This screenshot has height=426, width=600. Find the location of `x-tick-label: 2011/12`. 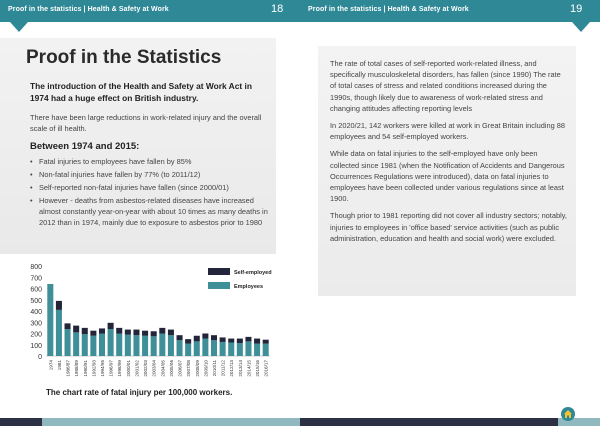

x-tick-label: 2011/12 is located at coordinates (223, 368).